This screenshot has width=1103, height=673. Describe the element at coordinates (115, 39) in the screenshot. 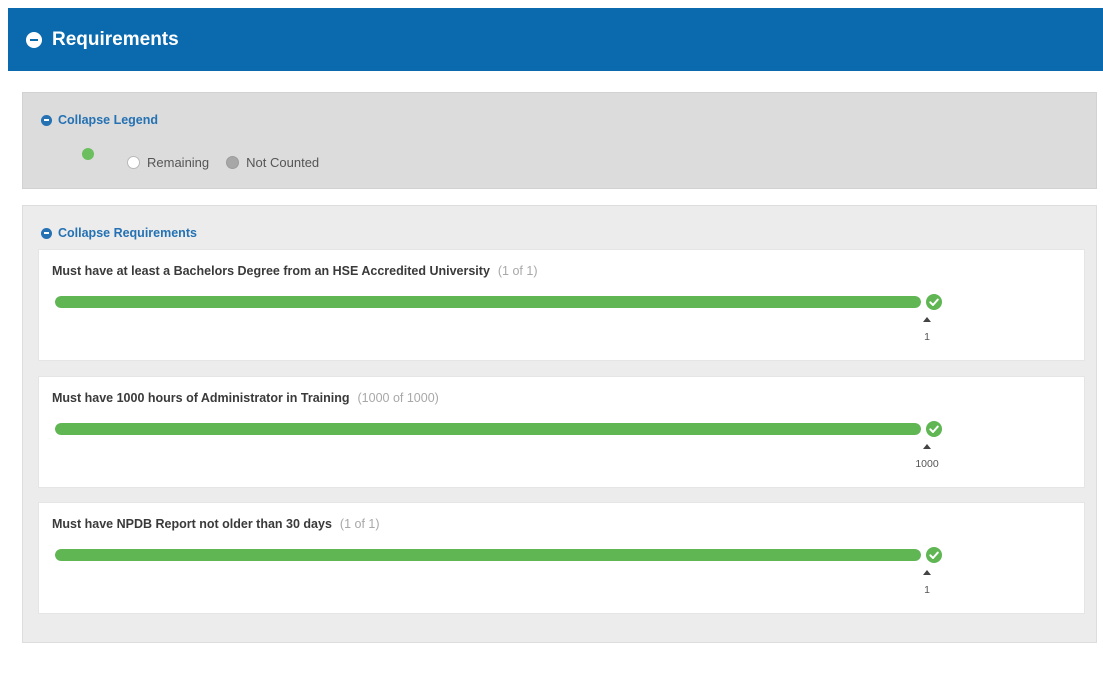

I see `requirements-title: Requirements` at that location.